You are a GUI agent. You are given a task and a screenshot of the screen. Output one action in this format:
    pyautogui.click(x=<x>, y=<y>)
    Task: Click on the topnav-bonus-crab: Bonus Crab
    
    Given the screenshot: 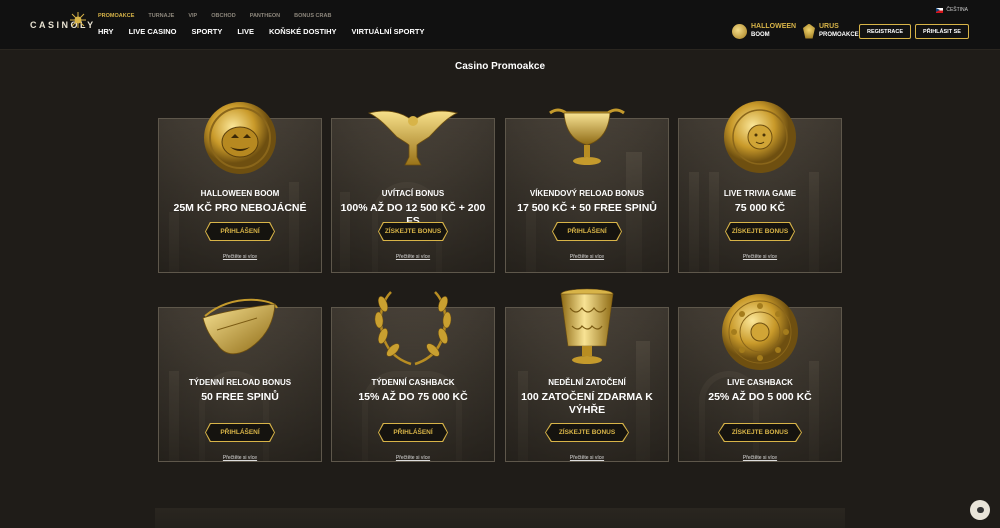 What is the action you would take?
    pyautogui.click(x=312, y=16)
    